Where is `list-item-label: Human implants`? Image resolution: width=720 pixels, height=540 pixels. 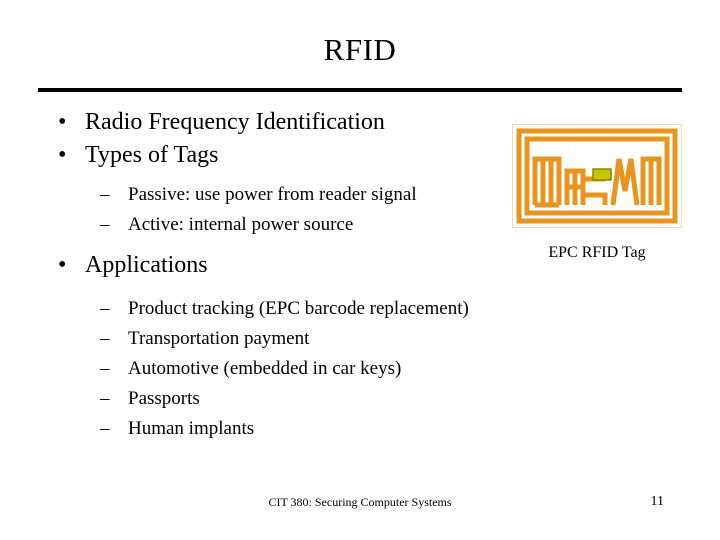
list-item-label: Human implants is located at coordinates (191, 428).